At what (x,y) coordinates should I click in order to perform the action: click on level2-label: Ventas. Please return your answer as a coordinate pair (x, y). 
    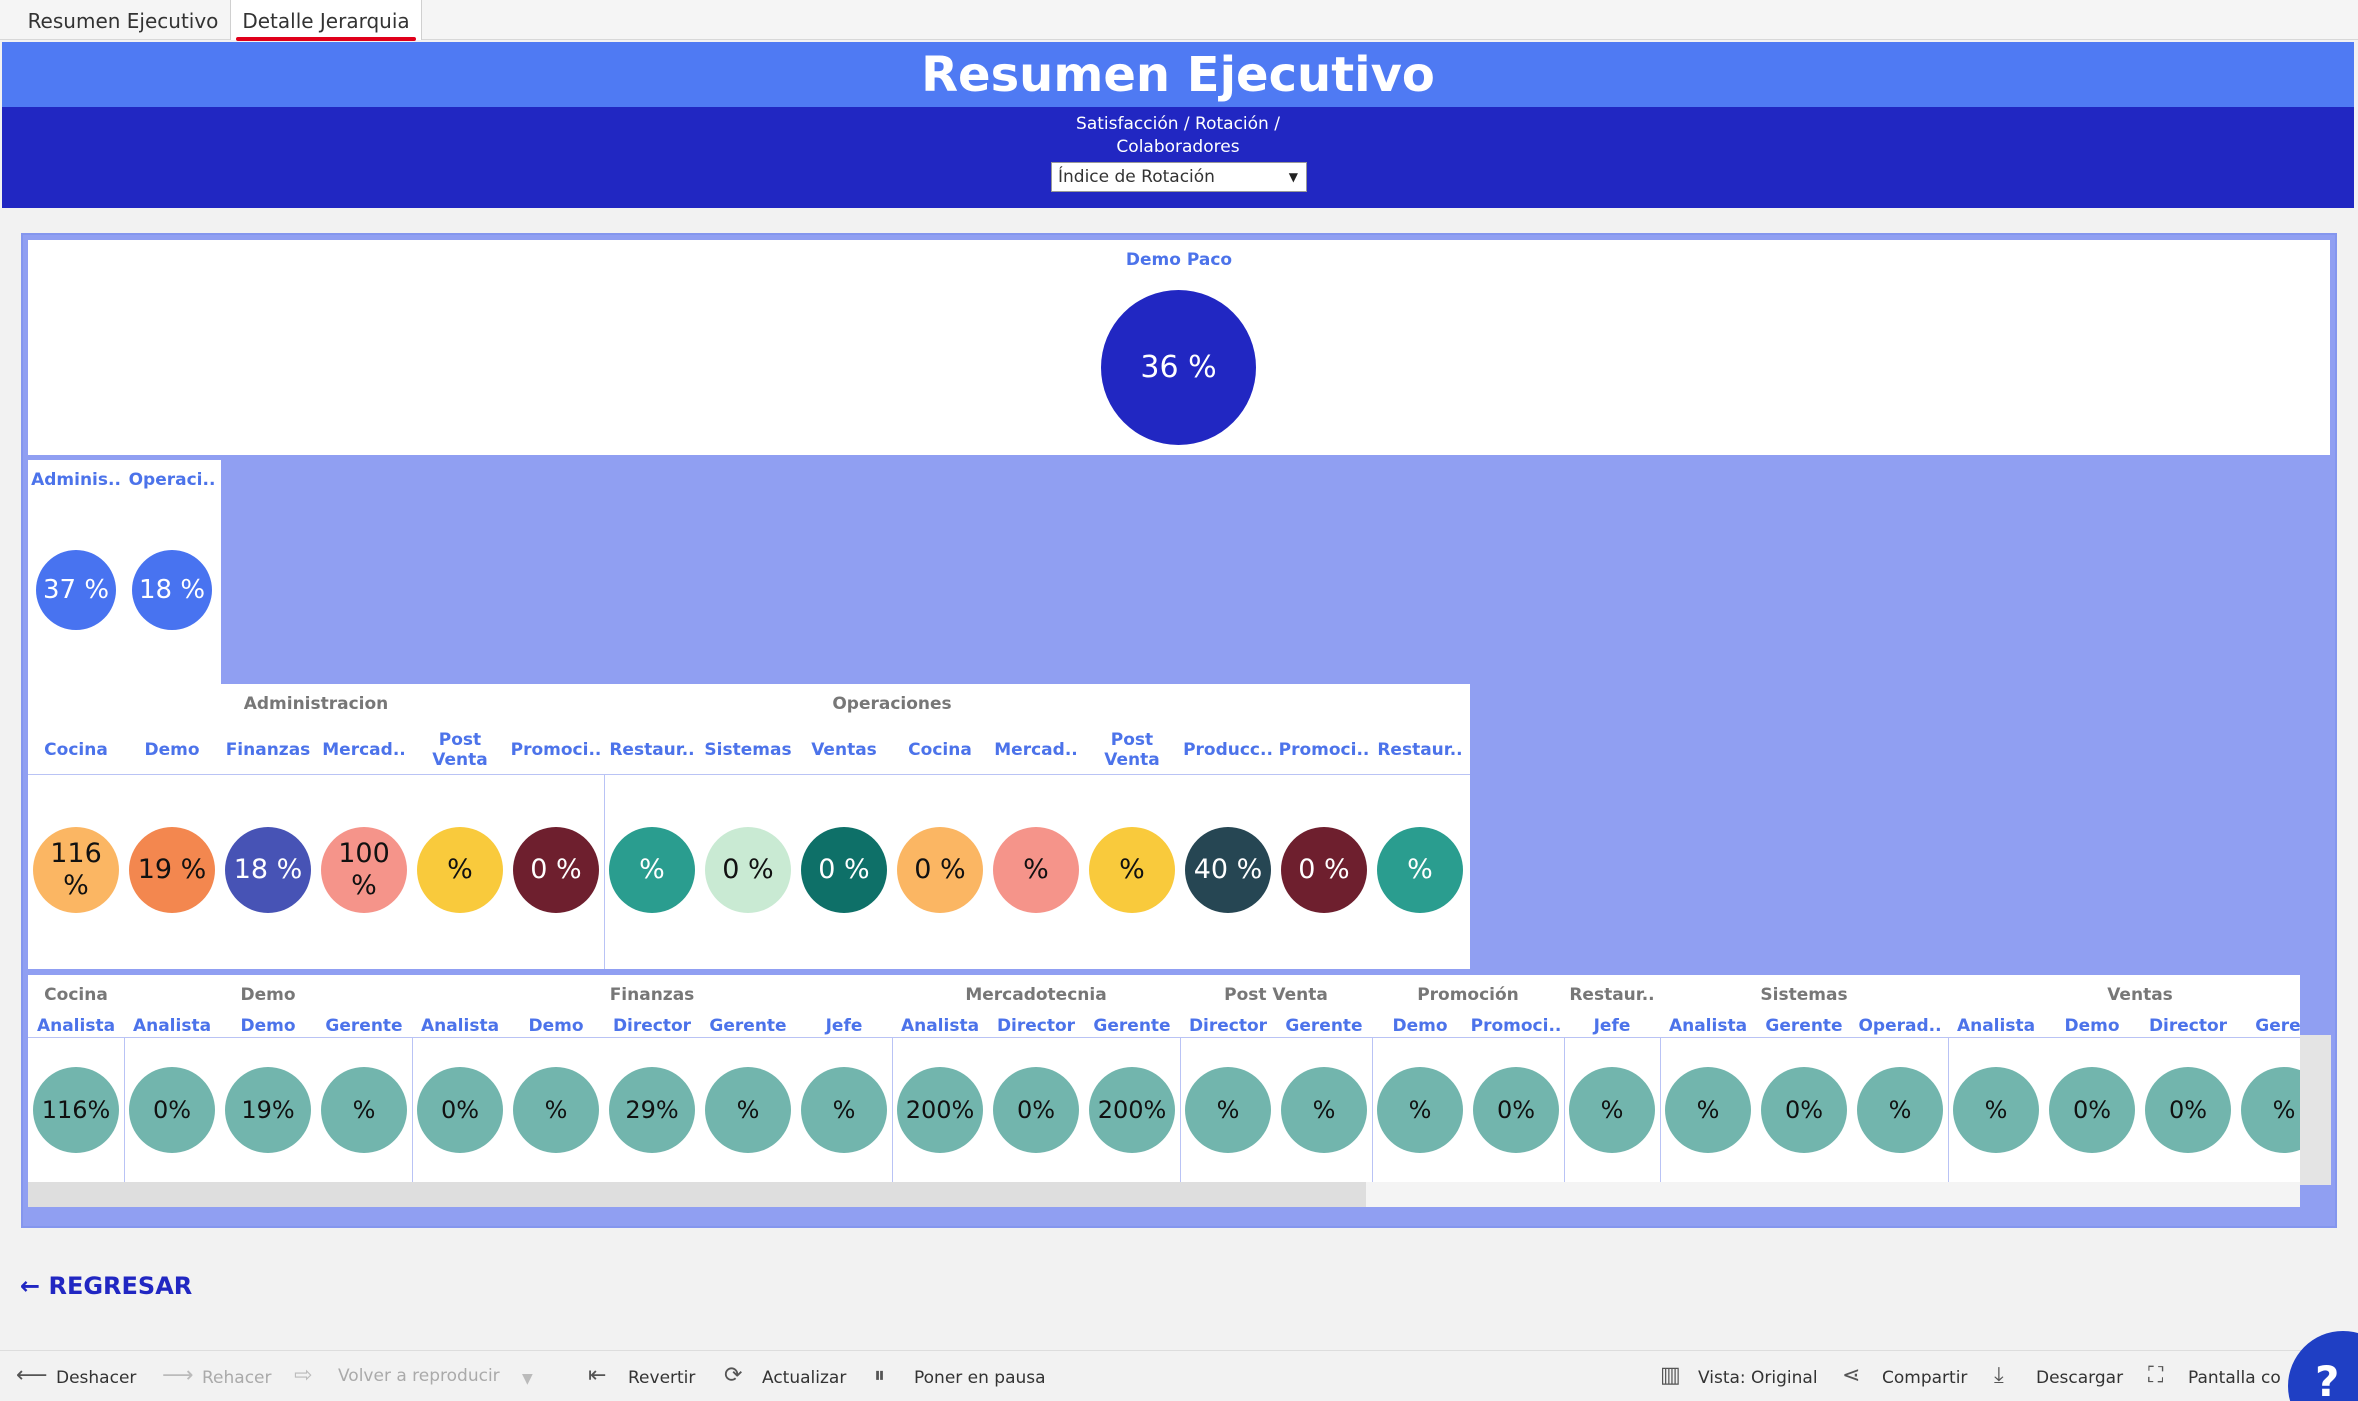
    Looking at the image, I should click on (844, 750).